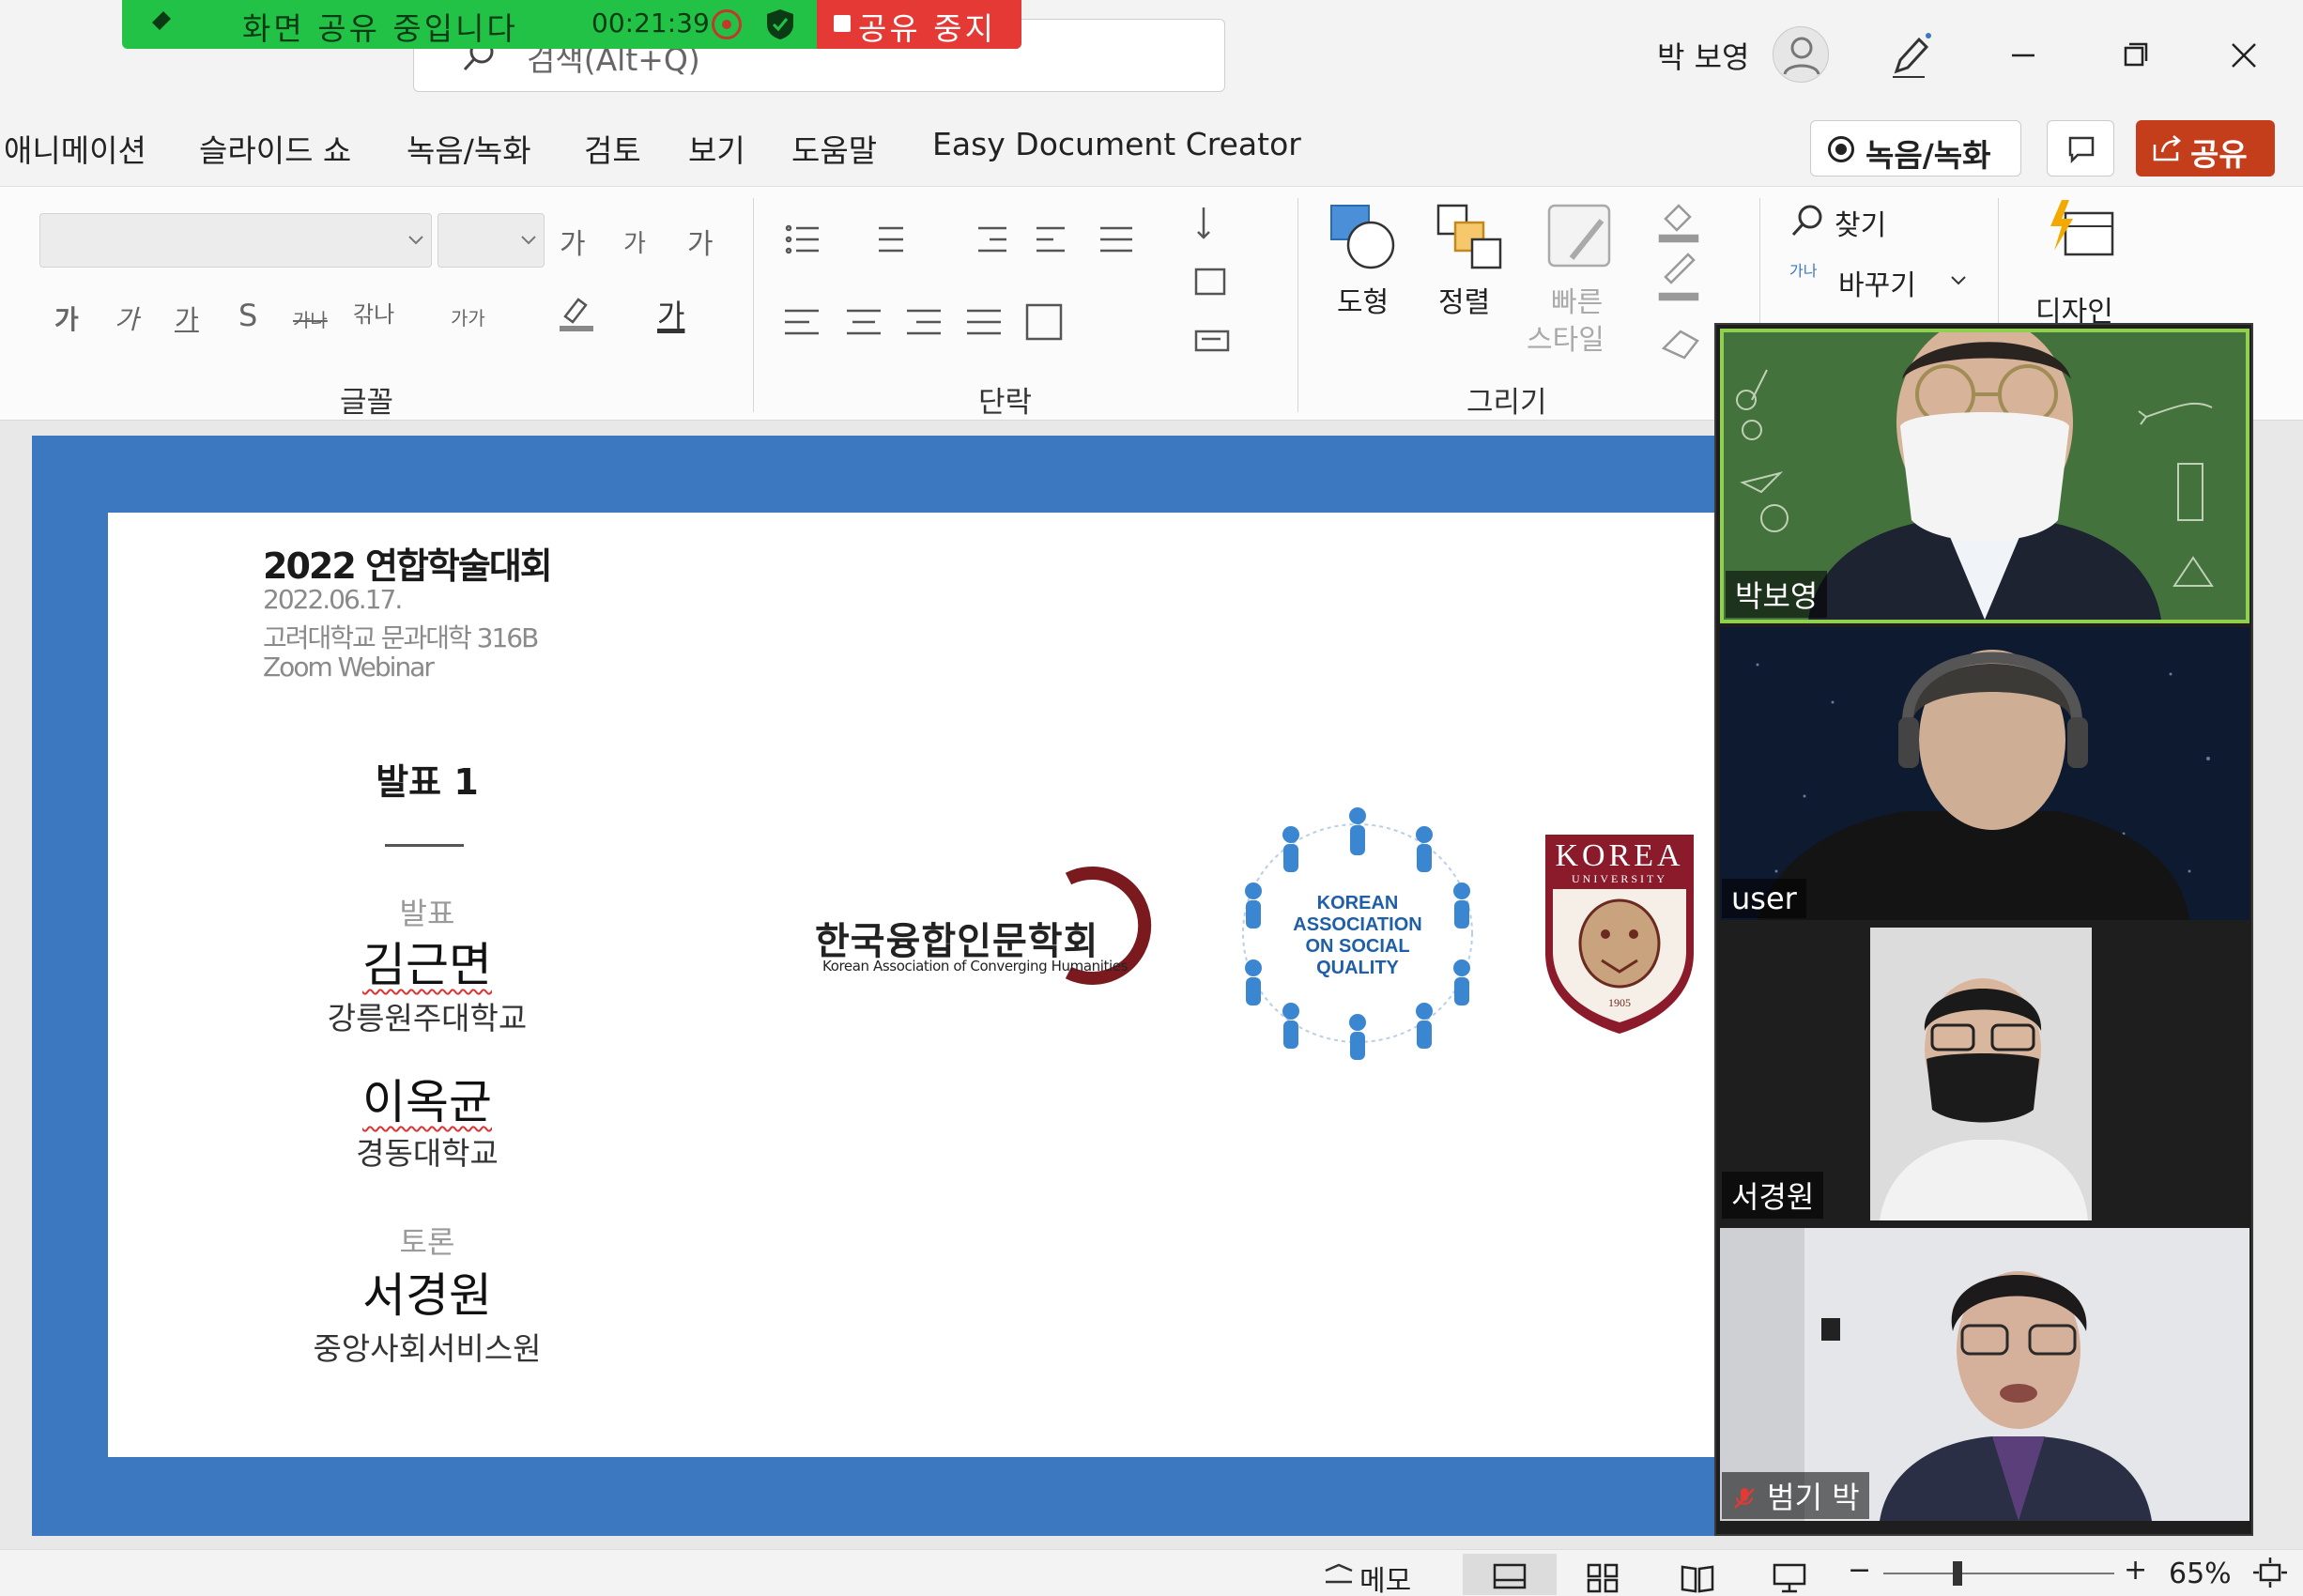 The image size is (2303, 1596). I want to click on restore-icon, so click(2135, 56).